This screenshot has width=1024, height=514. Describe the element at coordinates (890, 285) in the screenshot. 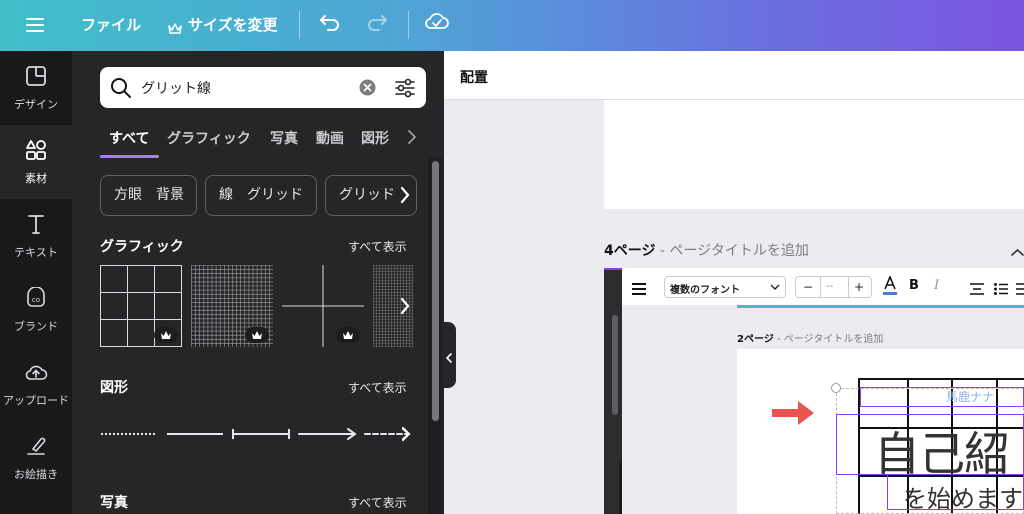

I see `text-color-icon` at that location.